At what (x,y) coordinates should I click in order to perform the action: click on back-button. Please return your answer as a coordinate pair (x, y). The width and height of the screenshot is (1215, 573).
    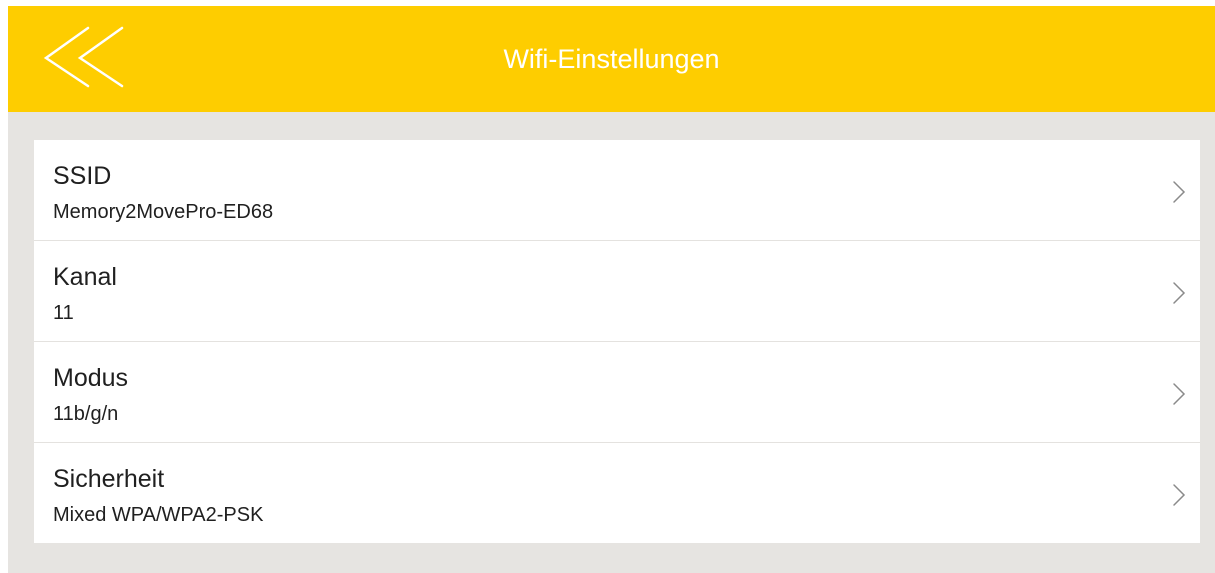
    Looking at the image, I should click on (83, 57).